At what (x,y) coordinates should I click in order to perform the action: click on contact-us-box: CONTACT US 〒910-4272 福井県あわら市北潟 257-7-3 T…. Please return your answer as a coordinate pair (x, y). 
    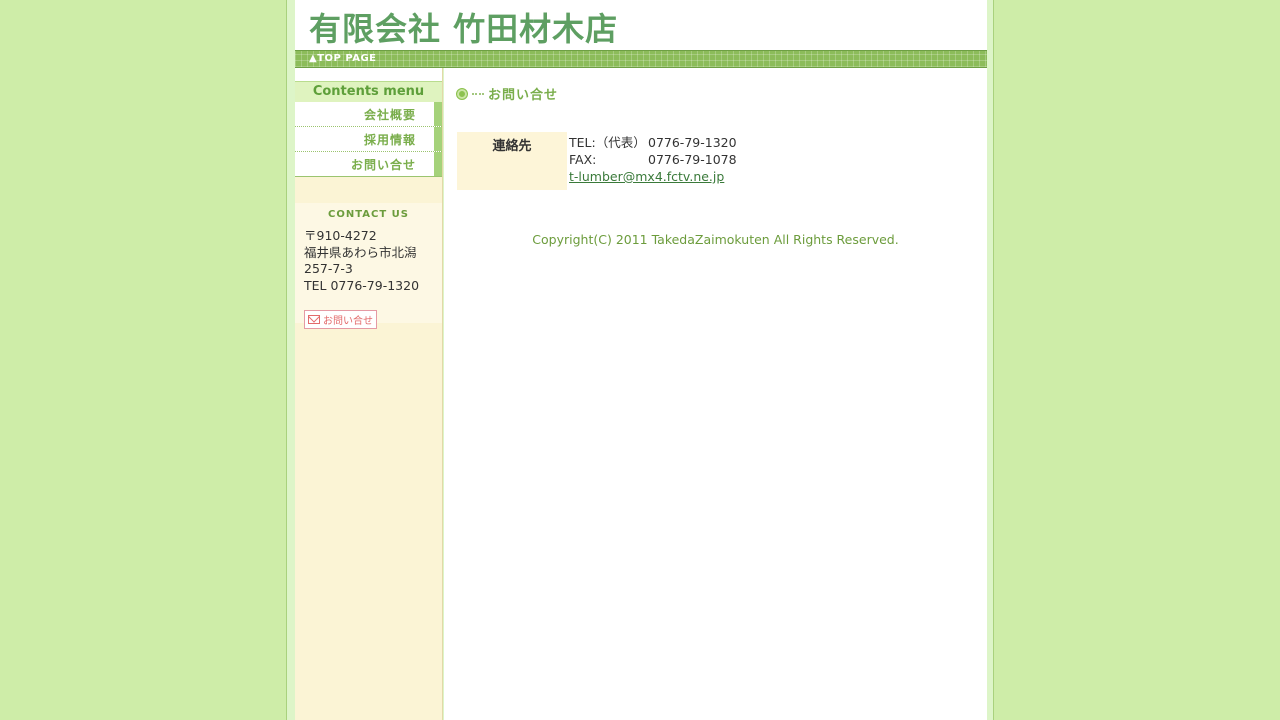
    Looking at the image, I should click on (368, 266).